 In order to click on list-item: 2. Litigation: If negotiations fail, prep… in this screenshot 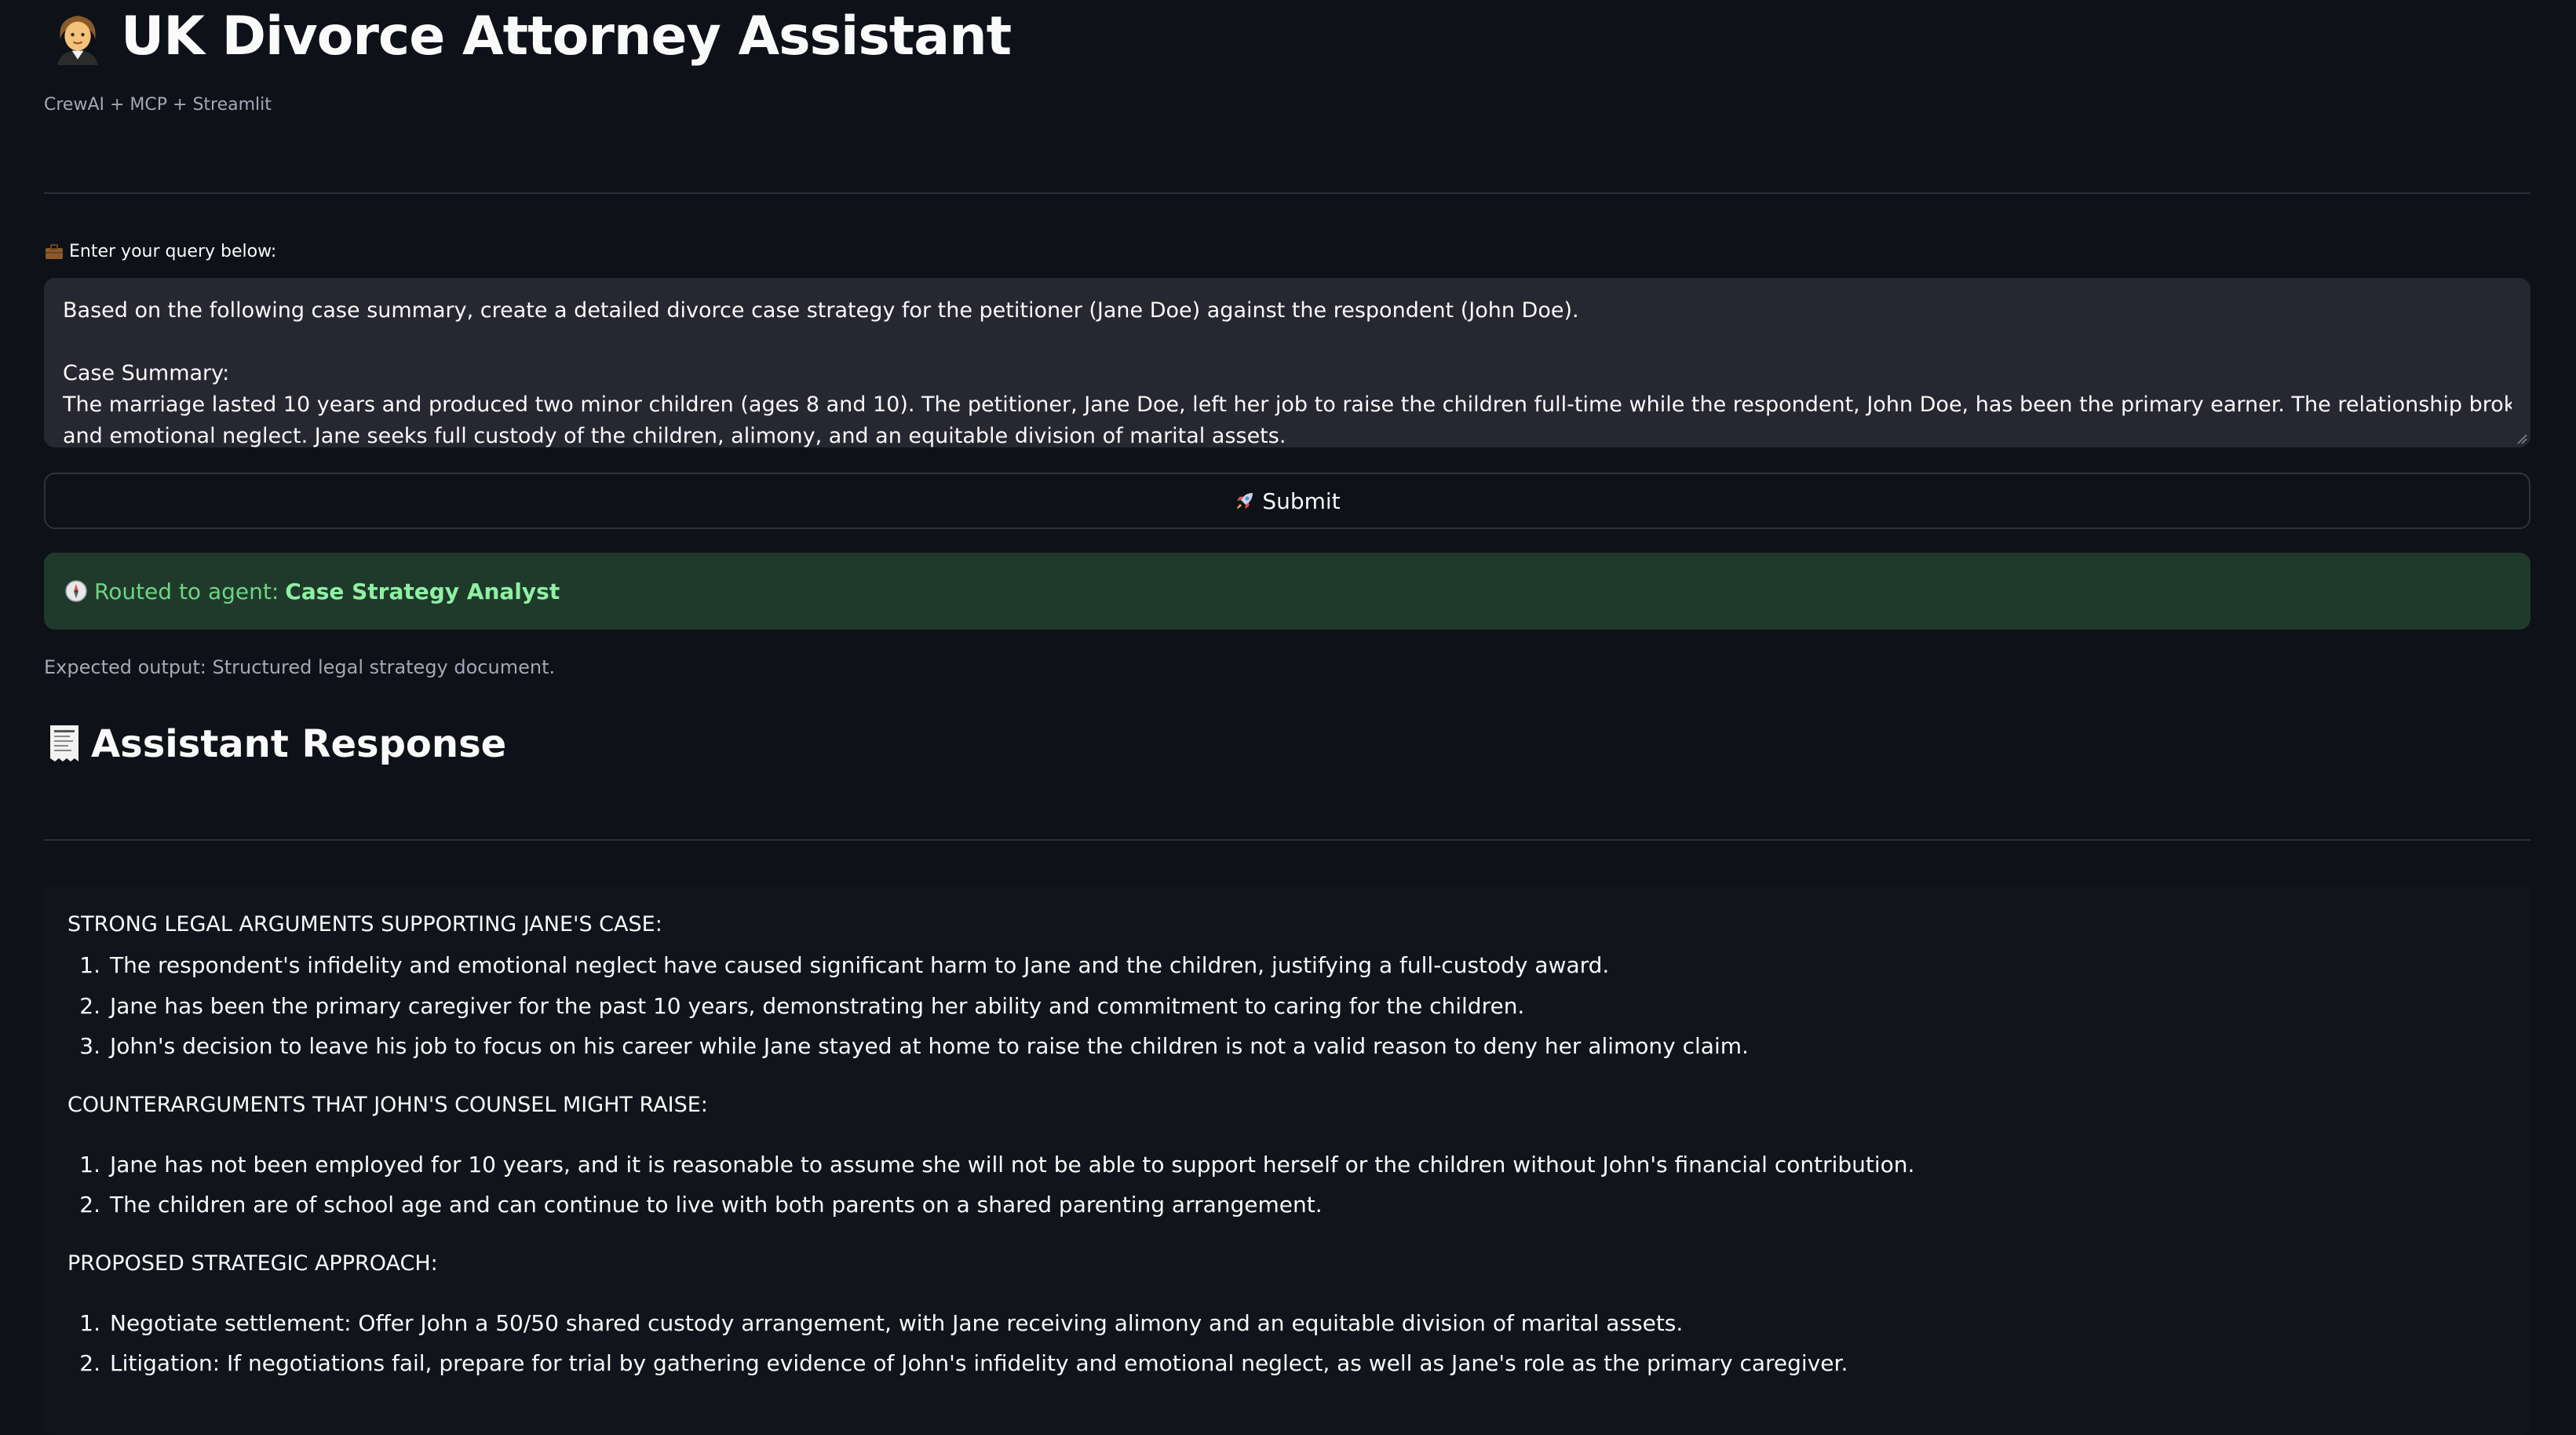, I will do `click(958, 1363)`.